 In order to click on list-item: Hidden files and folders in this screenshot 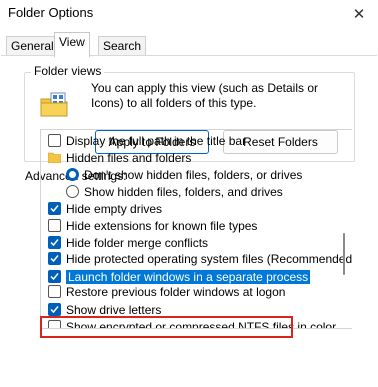, I will do `click(119, 157)`.